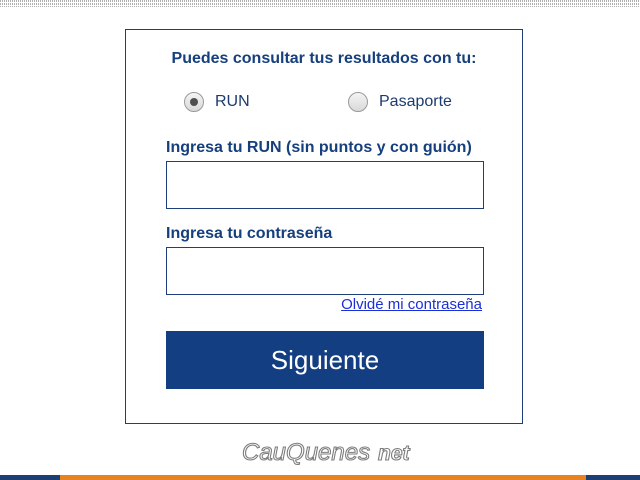 The width and height of the screenshot is (640, 480). Describe the element at coordinates (325, 185) in the screenshot. I see `run-input` at that location.